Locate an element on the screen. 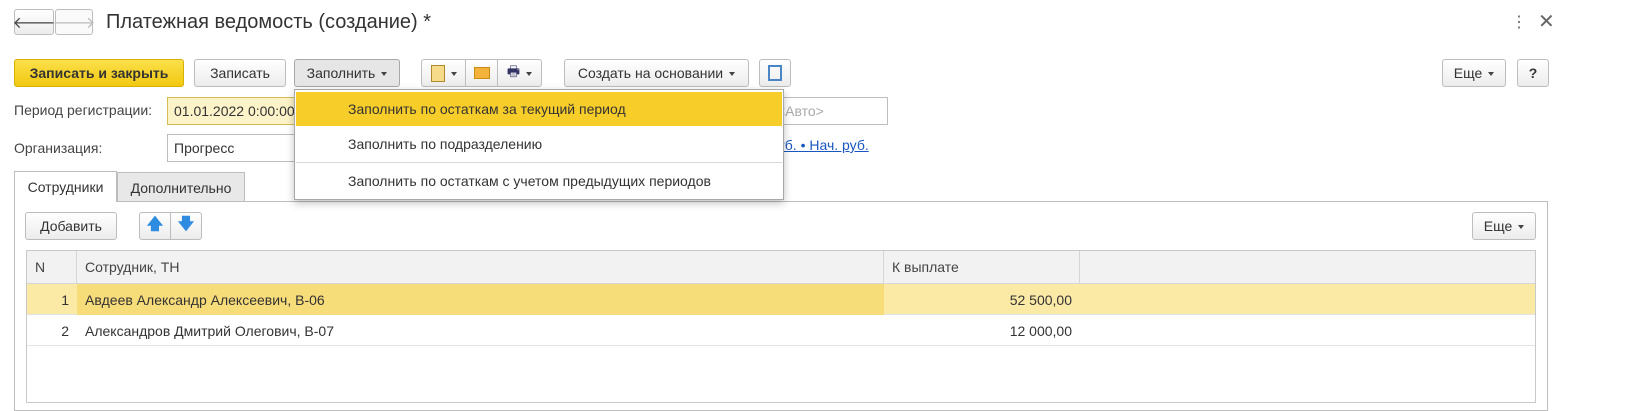 Image resolution: width=1628 pixels, height=411 pixels. menu-item-fill-current-period: Заполнить по остаткам за текущий период is located at coordinates (539, 109).